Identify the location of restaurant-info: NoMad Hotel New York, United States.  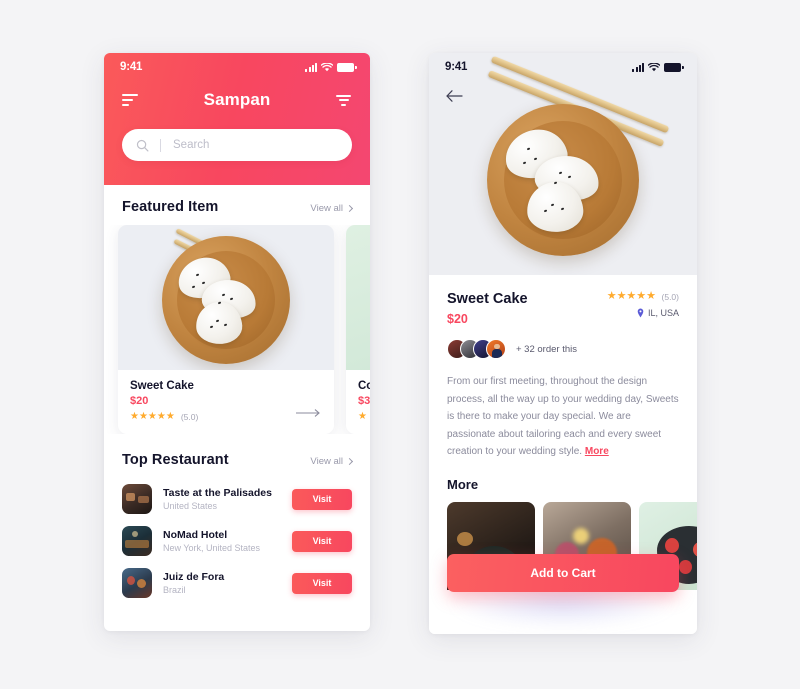
(222, 541).